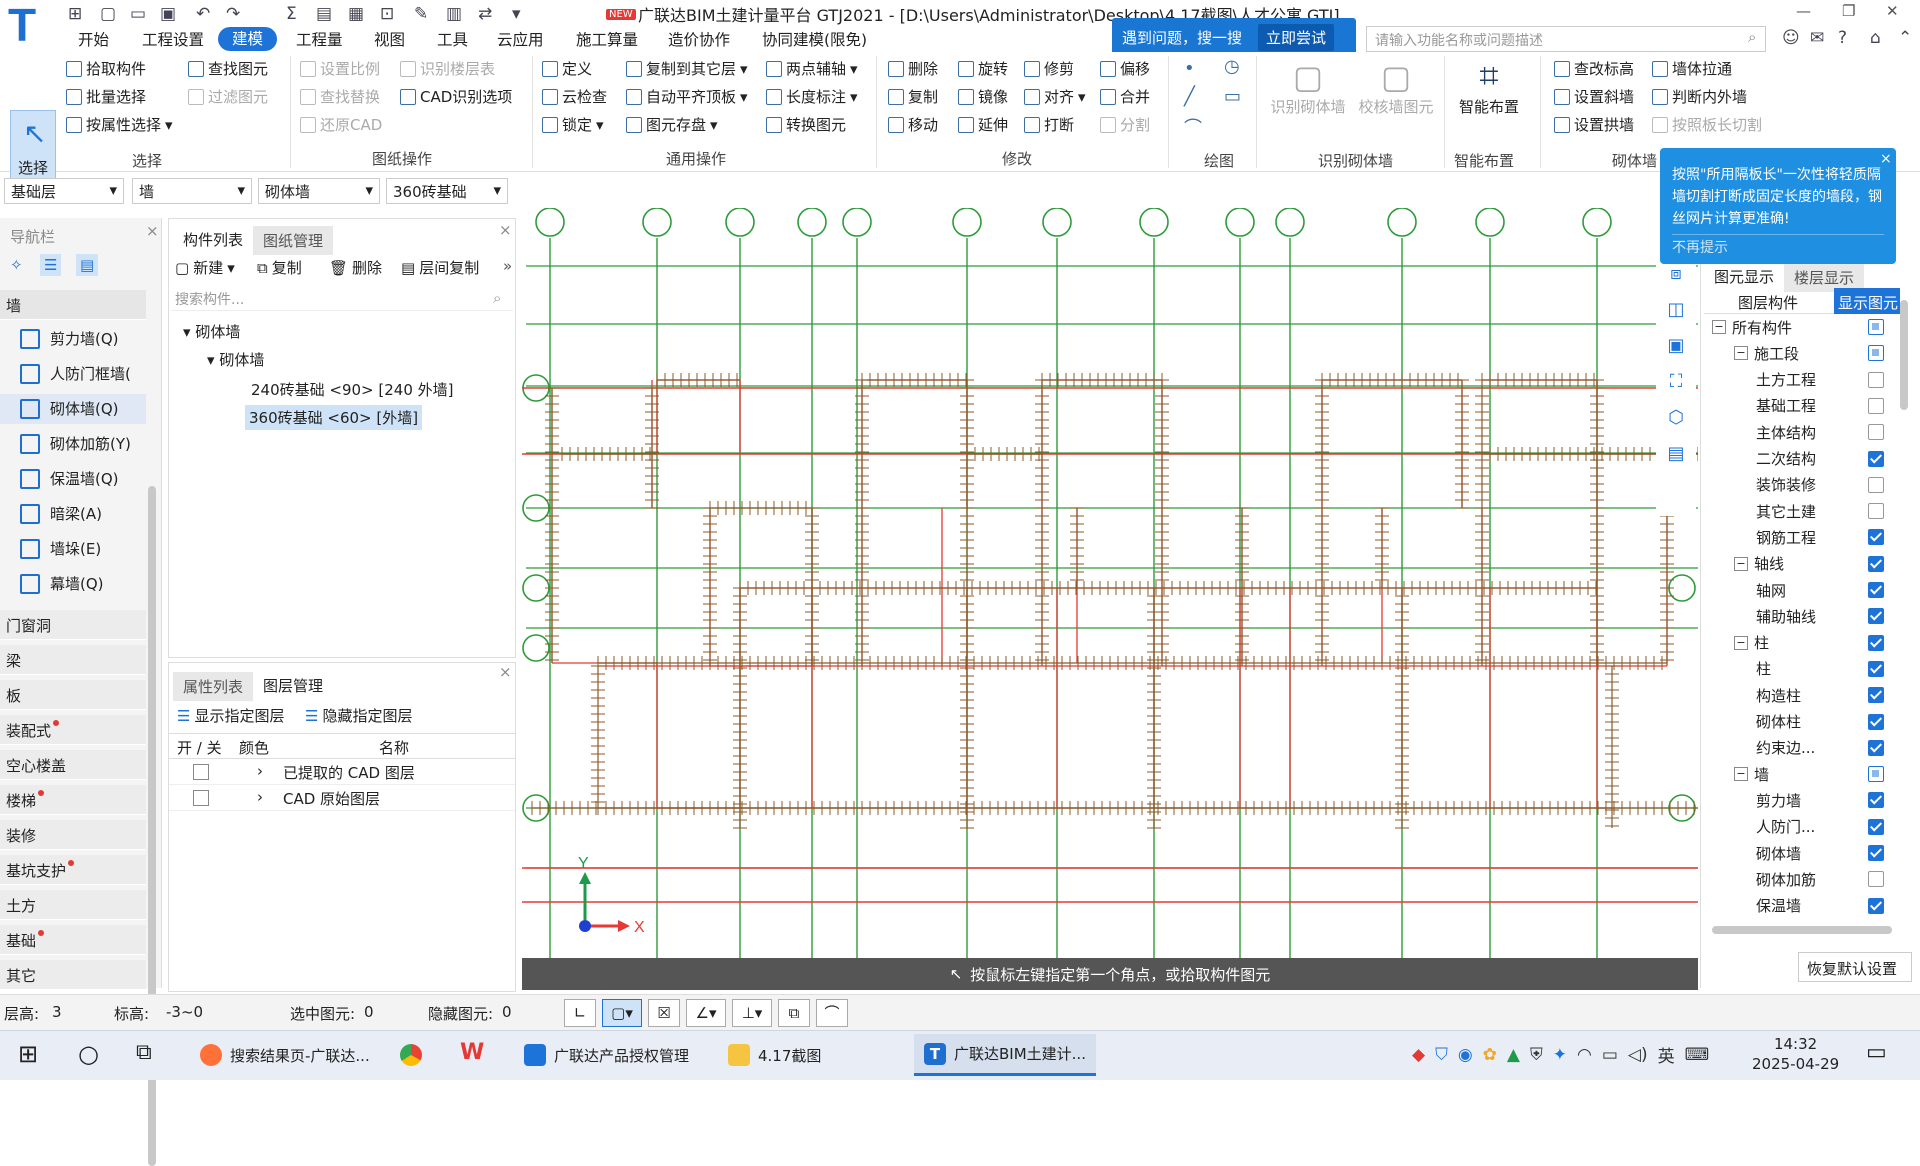  I want to click on check-wall-button: ▢ 校核墙图元, so click(1396, 87).